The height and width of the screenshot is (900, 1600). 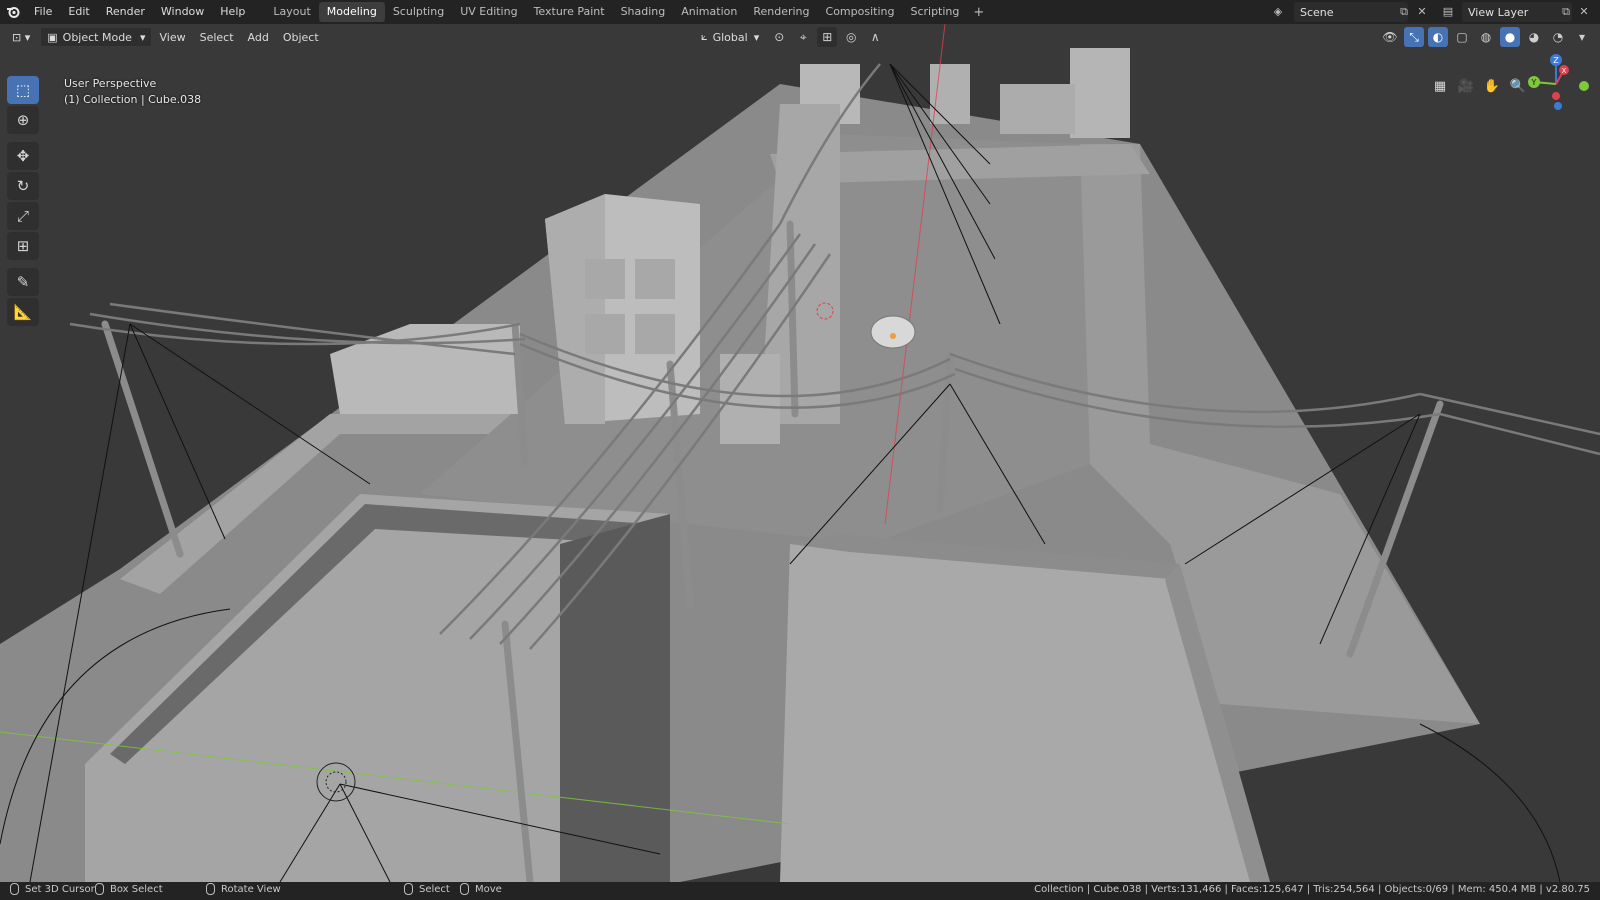 What do you see at coordinates (43, 12) in the screenshot?
I see `menu-file: File` at bounding box center [43, 12].